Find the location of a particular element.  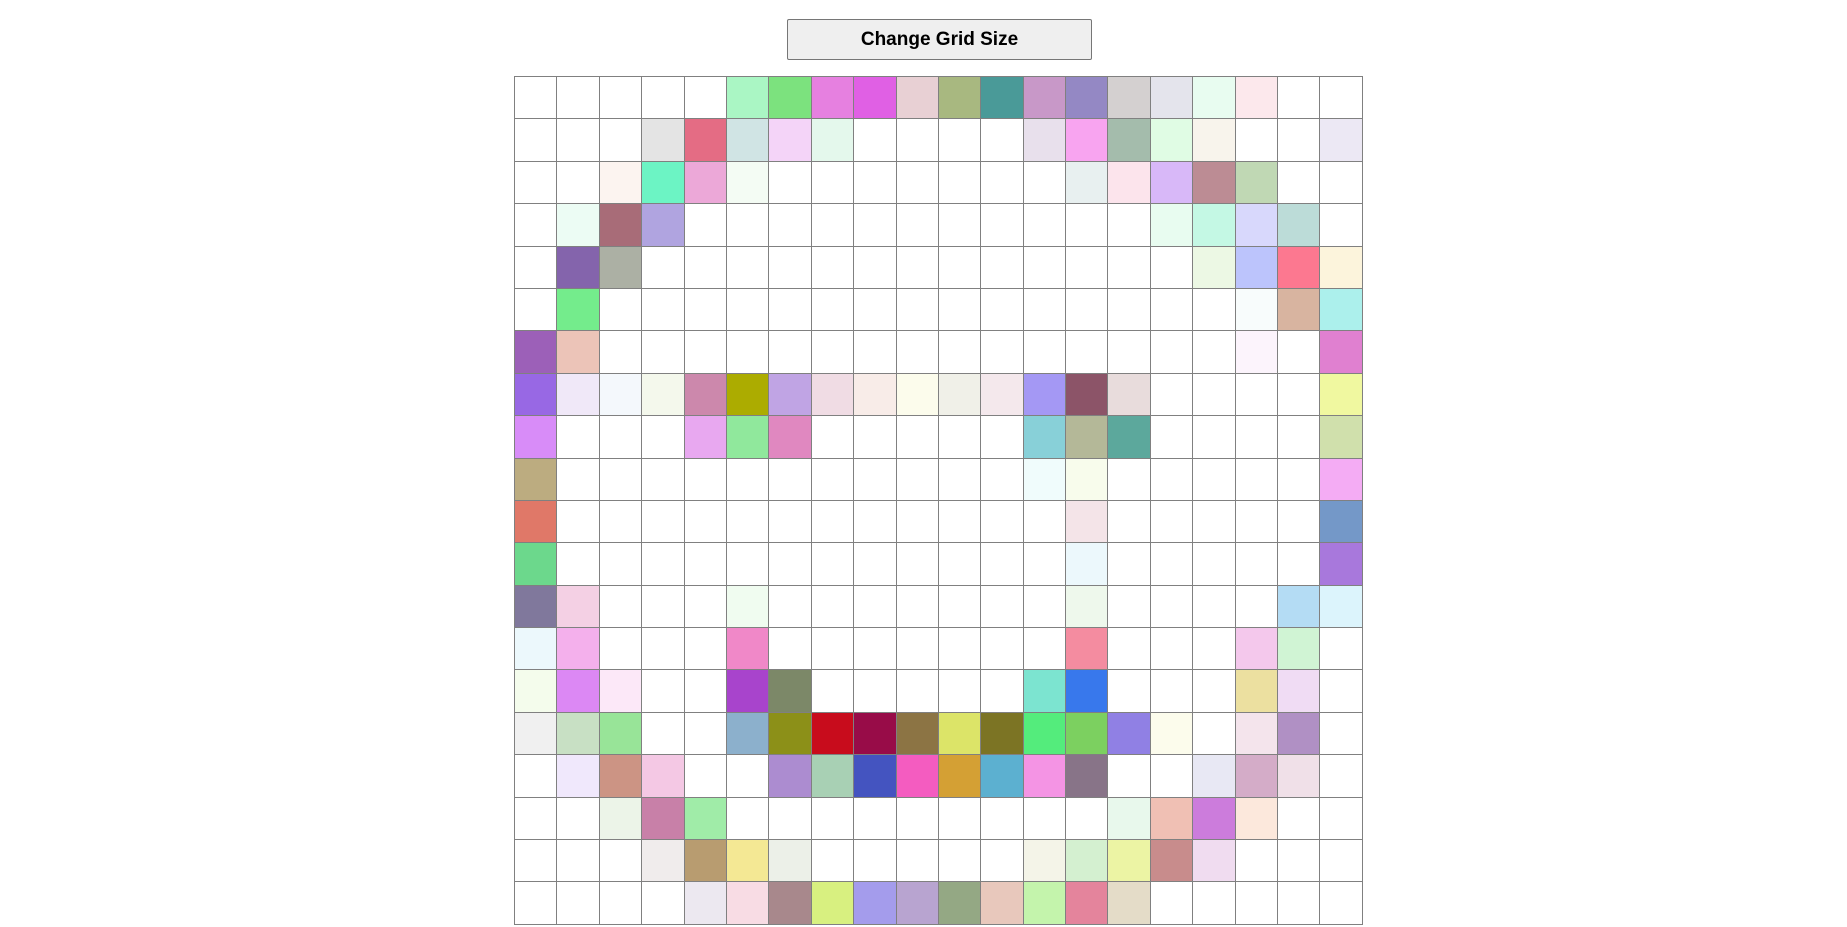

change-grid-size-button: Change Grid Size is located at coordinates (939, 39).